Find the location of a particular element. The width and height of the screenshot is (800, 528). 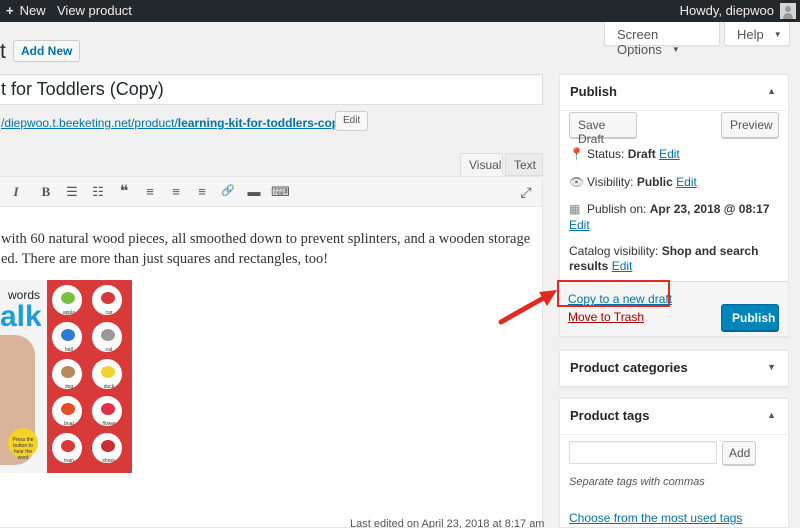

move-to-trash-link: Move to Trash is located at coordinates (606, 317).